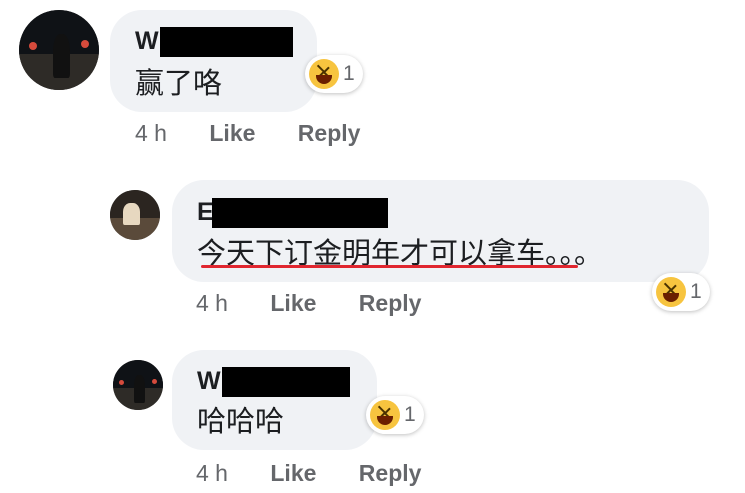  What do you see at coordinates (213, 61) in the screenshot?
I see `comment-bubble: W 赢了咯` at bounding box center [213, 61].